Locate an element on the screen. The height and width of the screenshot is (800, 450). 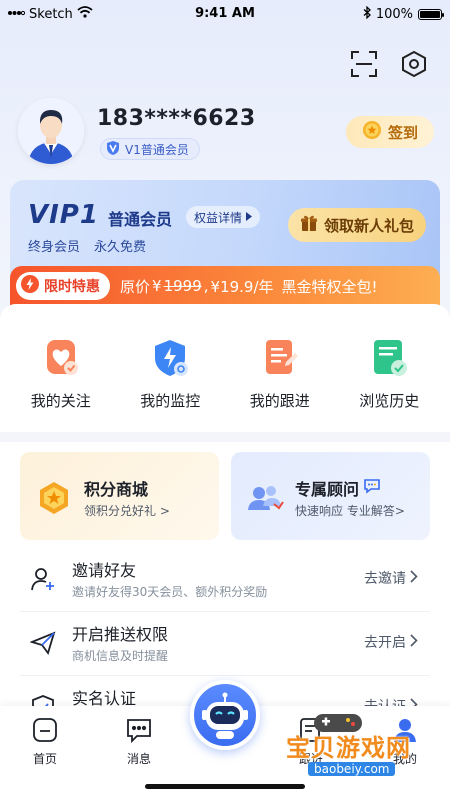
advisor-title-text: 专属顾问 is located at coordinates (327, 489).